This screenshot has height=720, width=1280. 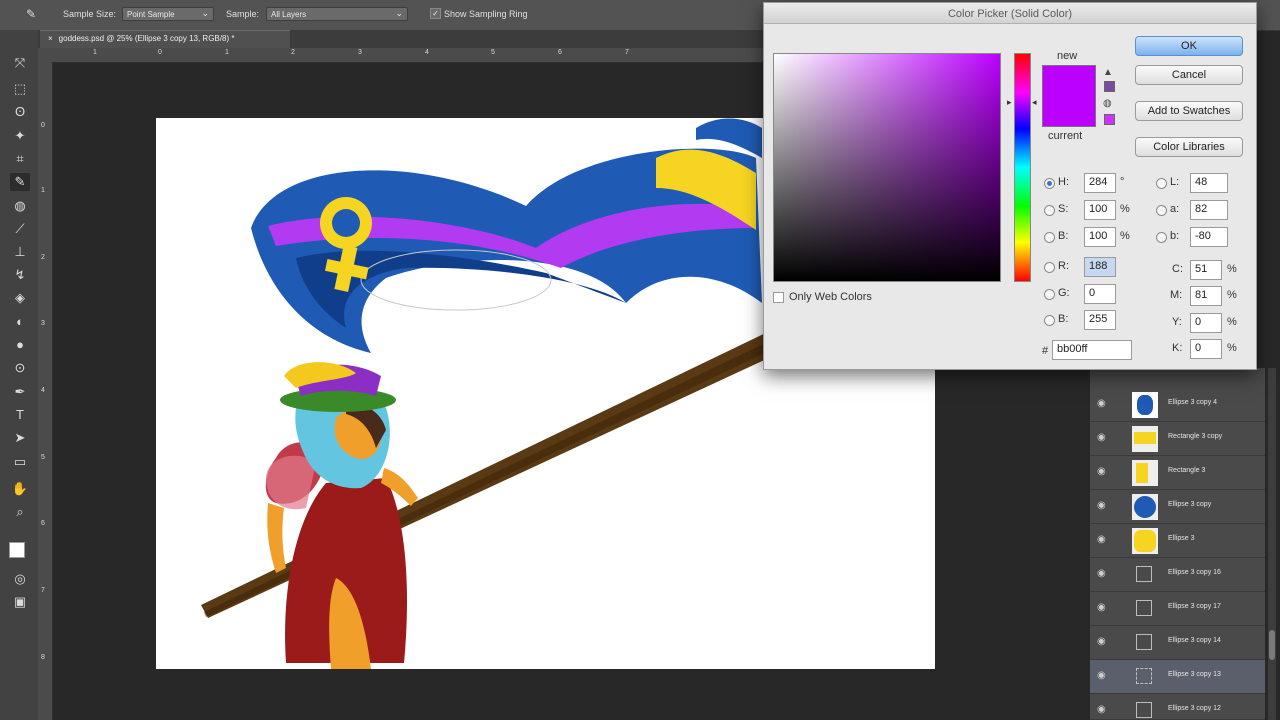 What do you see at coordinates (1034, 102) in the screenshot?
I see `hue-slider-right-arrow: ◂` at bounding box center [1034, 102].